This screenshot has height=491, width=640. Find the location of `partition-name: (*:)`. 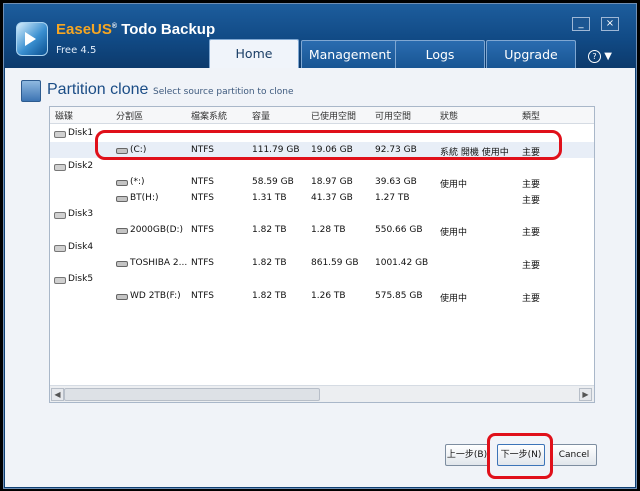

partition-name: (*:) is located at coordinates (137, 182).